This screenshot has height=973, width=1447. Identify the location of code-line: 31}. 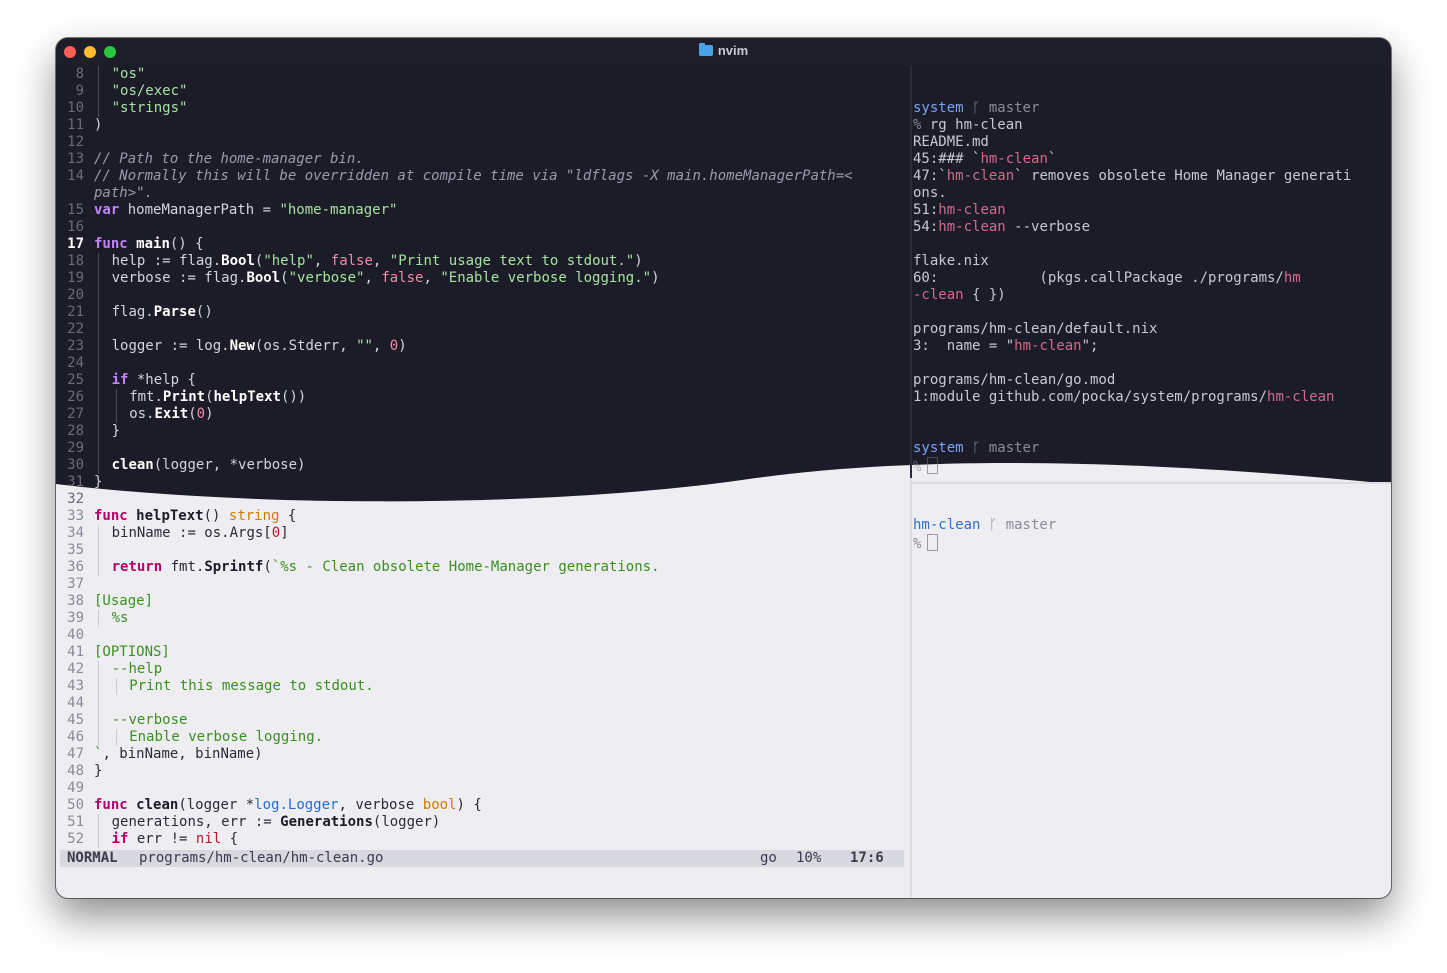
(482, 482).